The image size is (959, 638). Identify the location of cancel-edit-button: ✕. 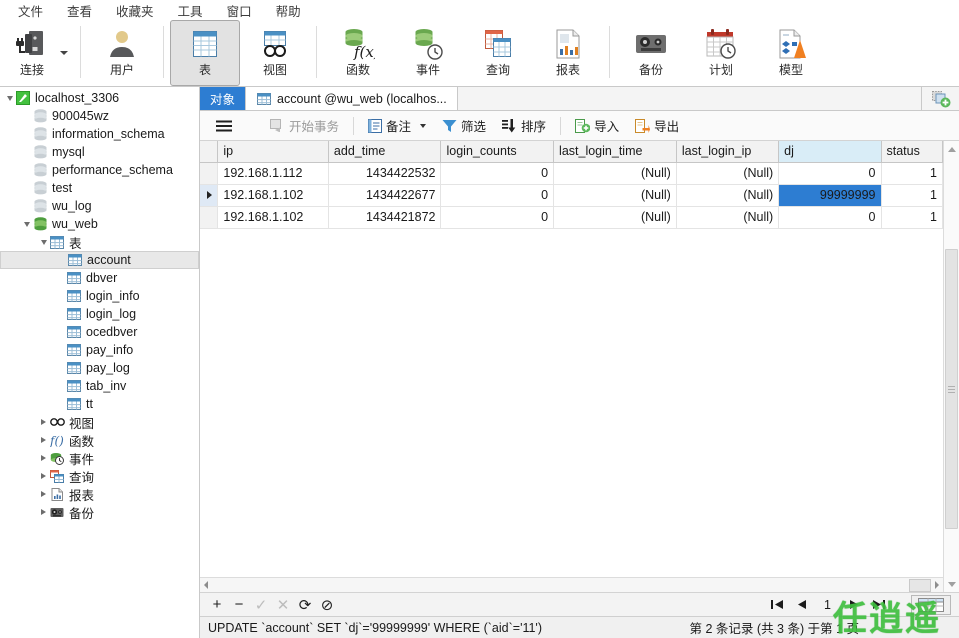
(283, 605).